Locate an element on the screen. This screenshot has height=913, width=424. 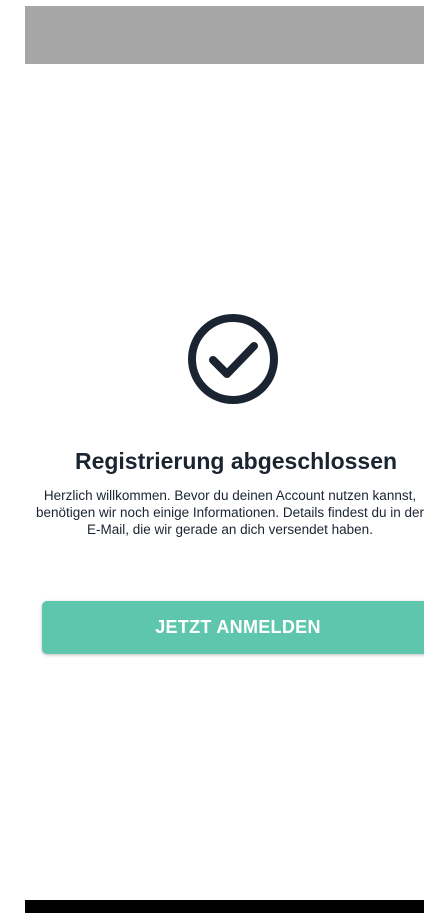
login-button: JETZT ANMELDEN is located at coordinates (233, 627).